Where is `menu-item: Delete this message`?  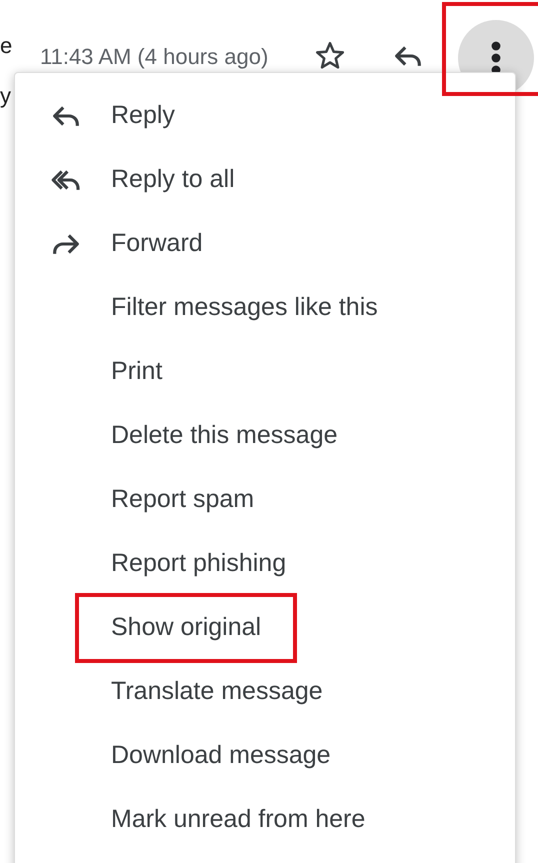
menu-item: Delete this message is located at coordinates (224, 436).